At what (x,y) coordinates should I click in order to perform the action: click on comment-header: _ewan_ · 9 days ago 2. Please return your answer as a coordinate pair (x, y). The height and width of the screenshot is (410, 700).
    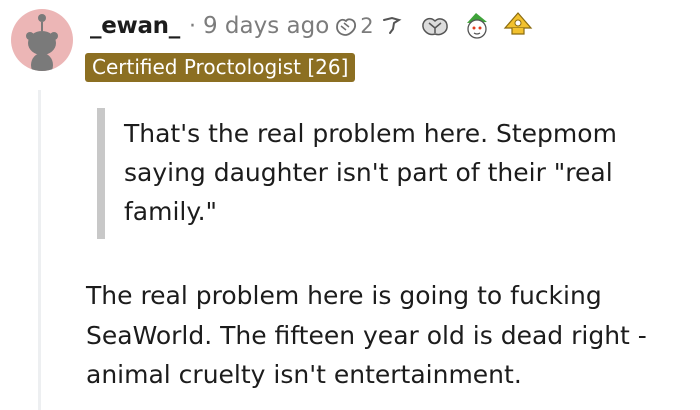
    Looking at the image, I should click on (311, 26).